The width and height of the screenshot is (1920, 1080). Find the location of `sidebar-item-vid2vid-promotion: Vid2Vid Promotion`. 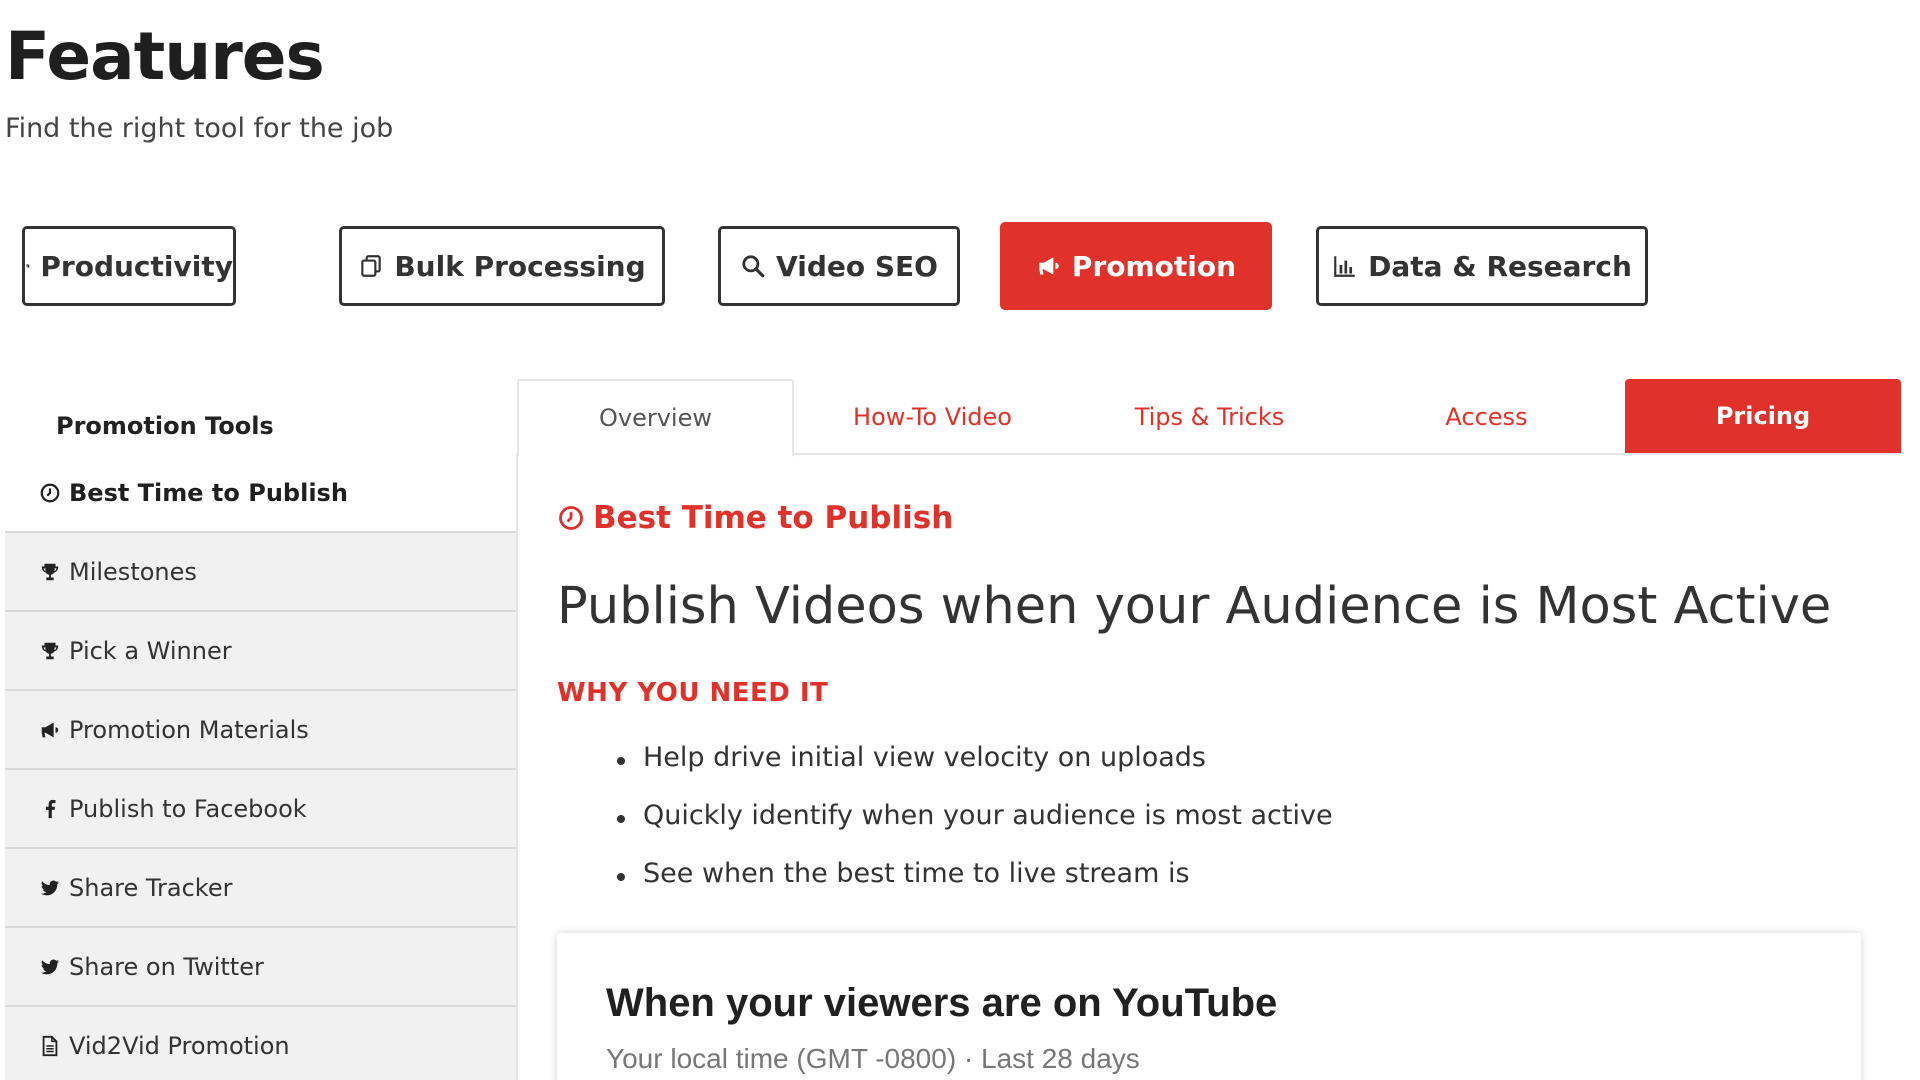

sidebar-item-vid2vid-promotion: Vid2Vid Promotion is located at coordinates (260, 1043).